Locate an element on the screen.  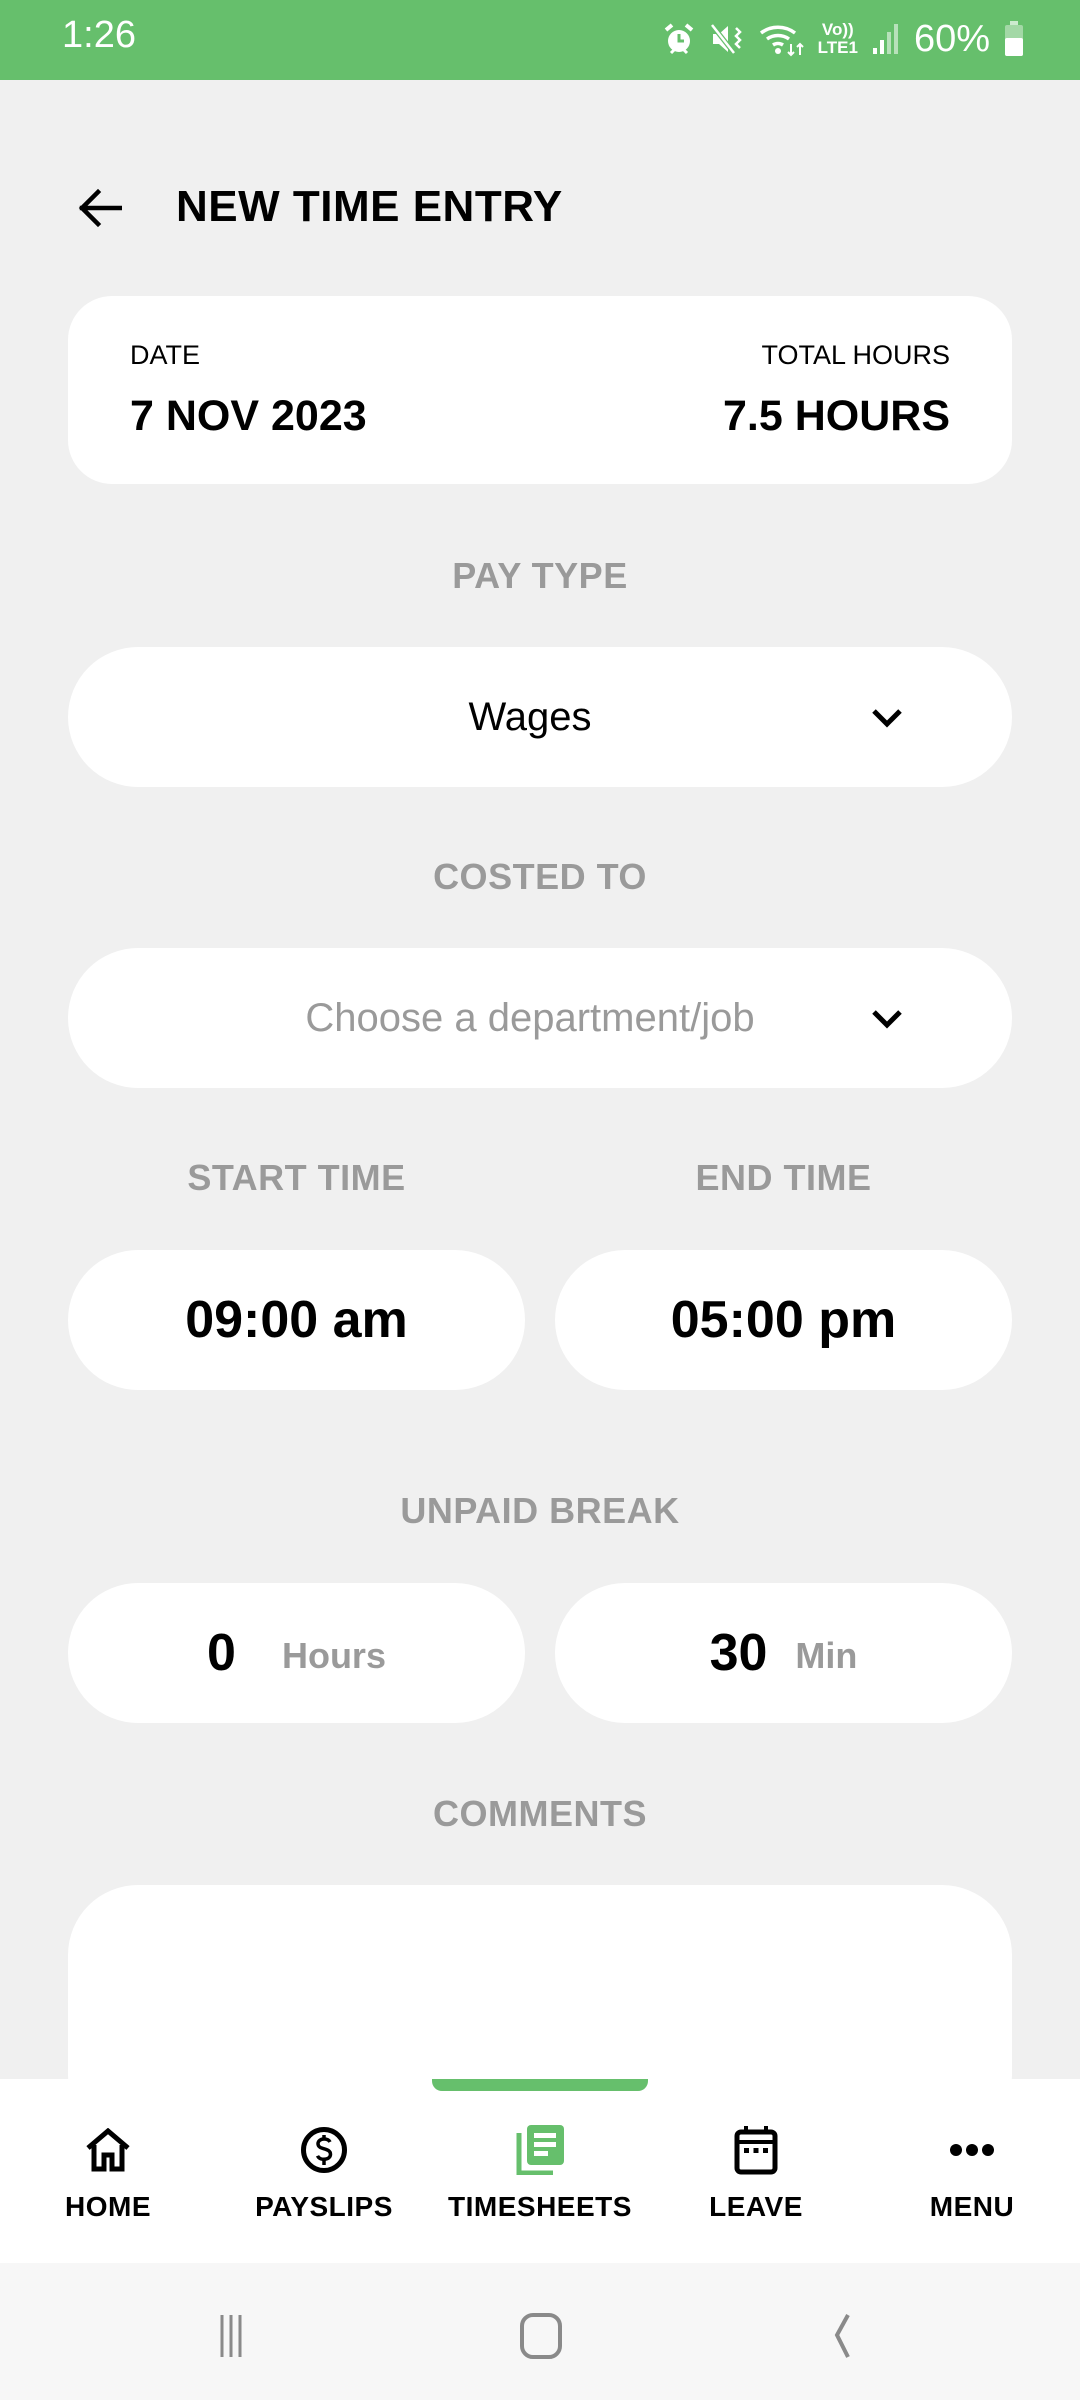
pay-type-dropdown: Wages is located at coordinates (540, 717).